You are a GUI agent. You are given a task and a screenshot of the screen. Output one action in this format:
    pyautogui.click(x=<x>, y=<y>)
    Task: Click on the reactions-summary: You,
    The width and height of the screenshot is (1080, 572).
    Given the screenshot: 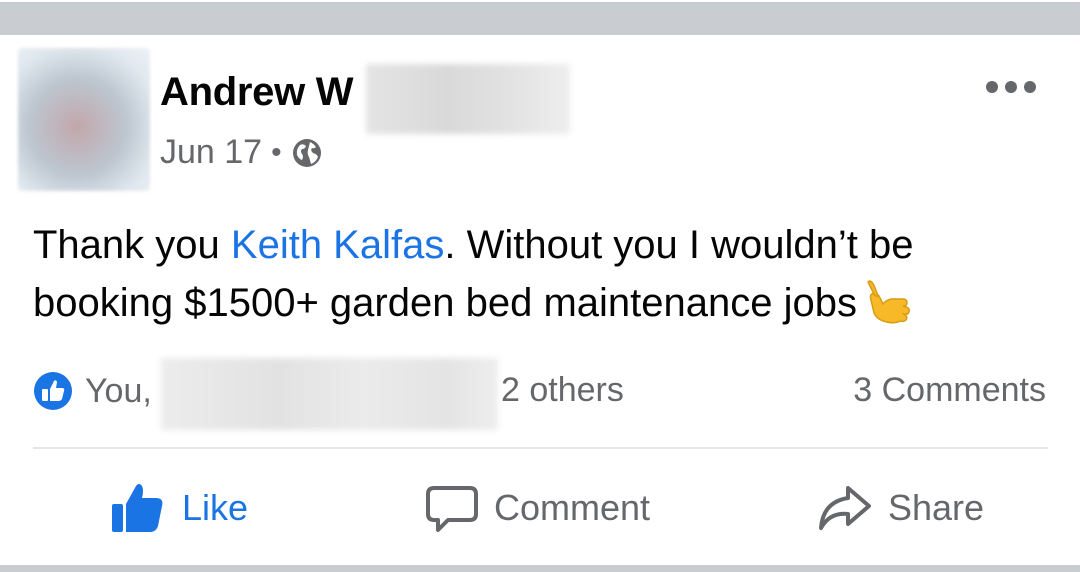 What is the action you would take?
    pyautogui.click(x=92, y=391)
    